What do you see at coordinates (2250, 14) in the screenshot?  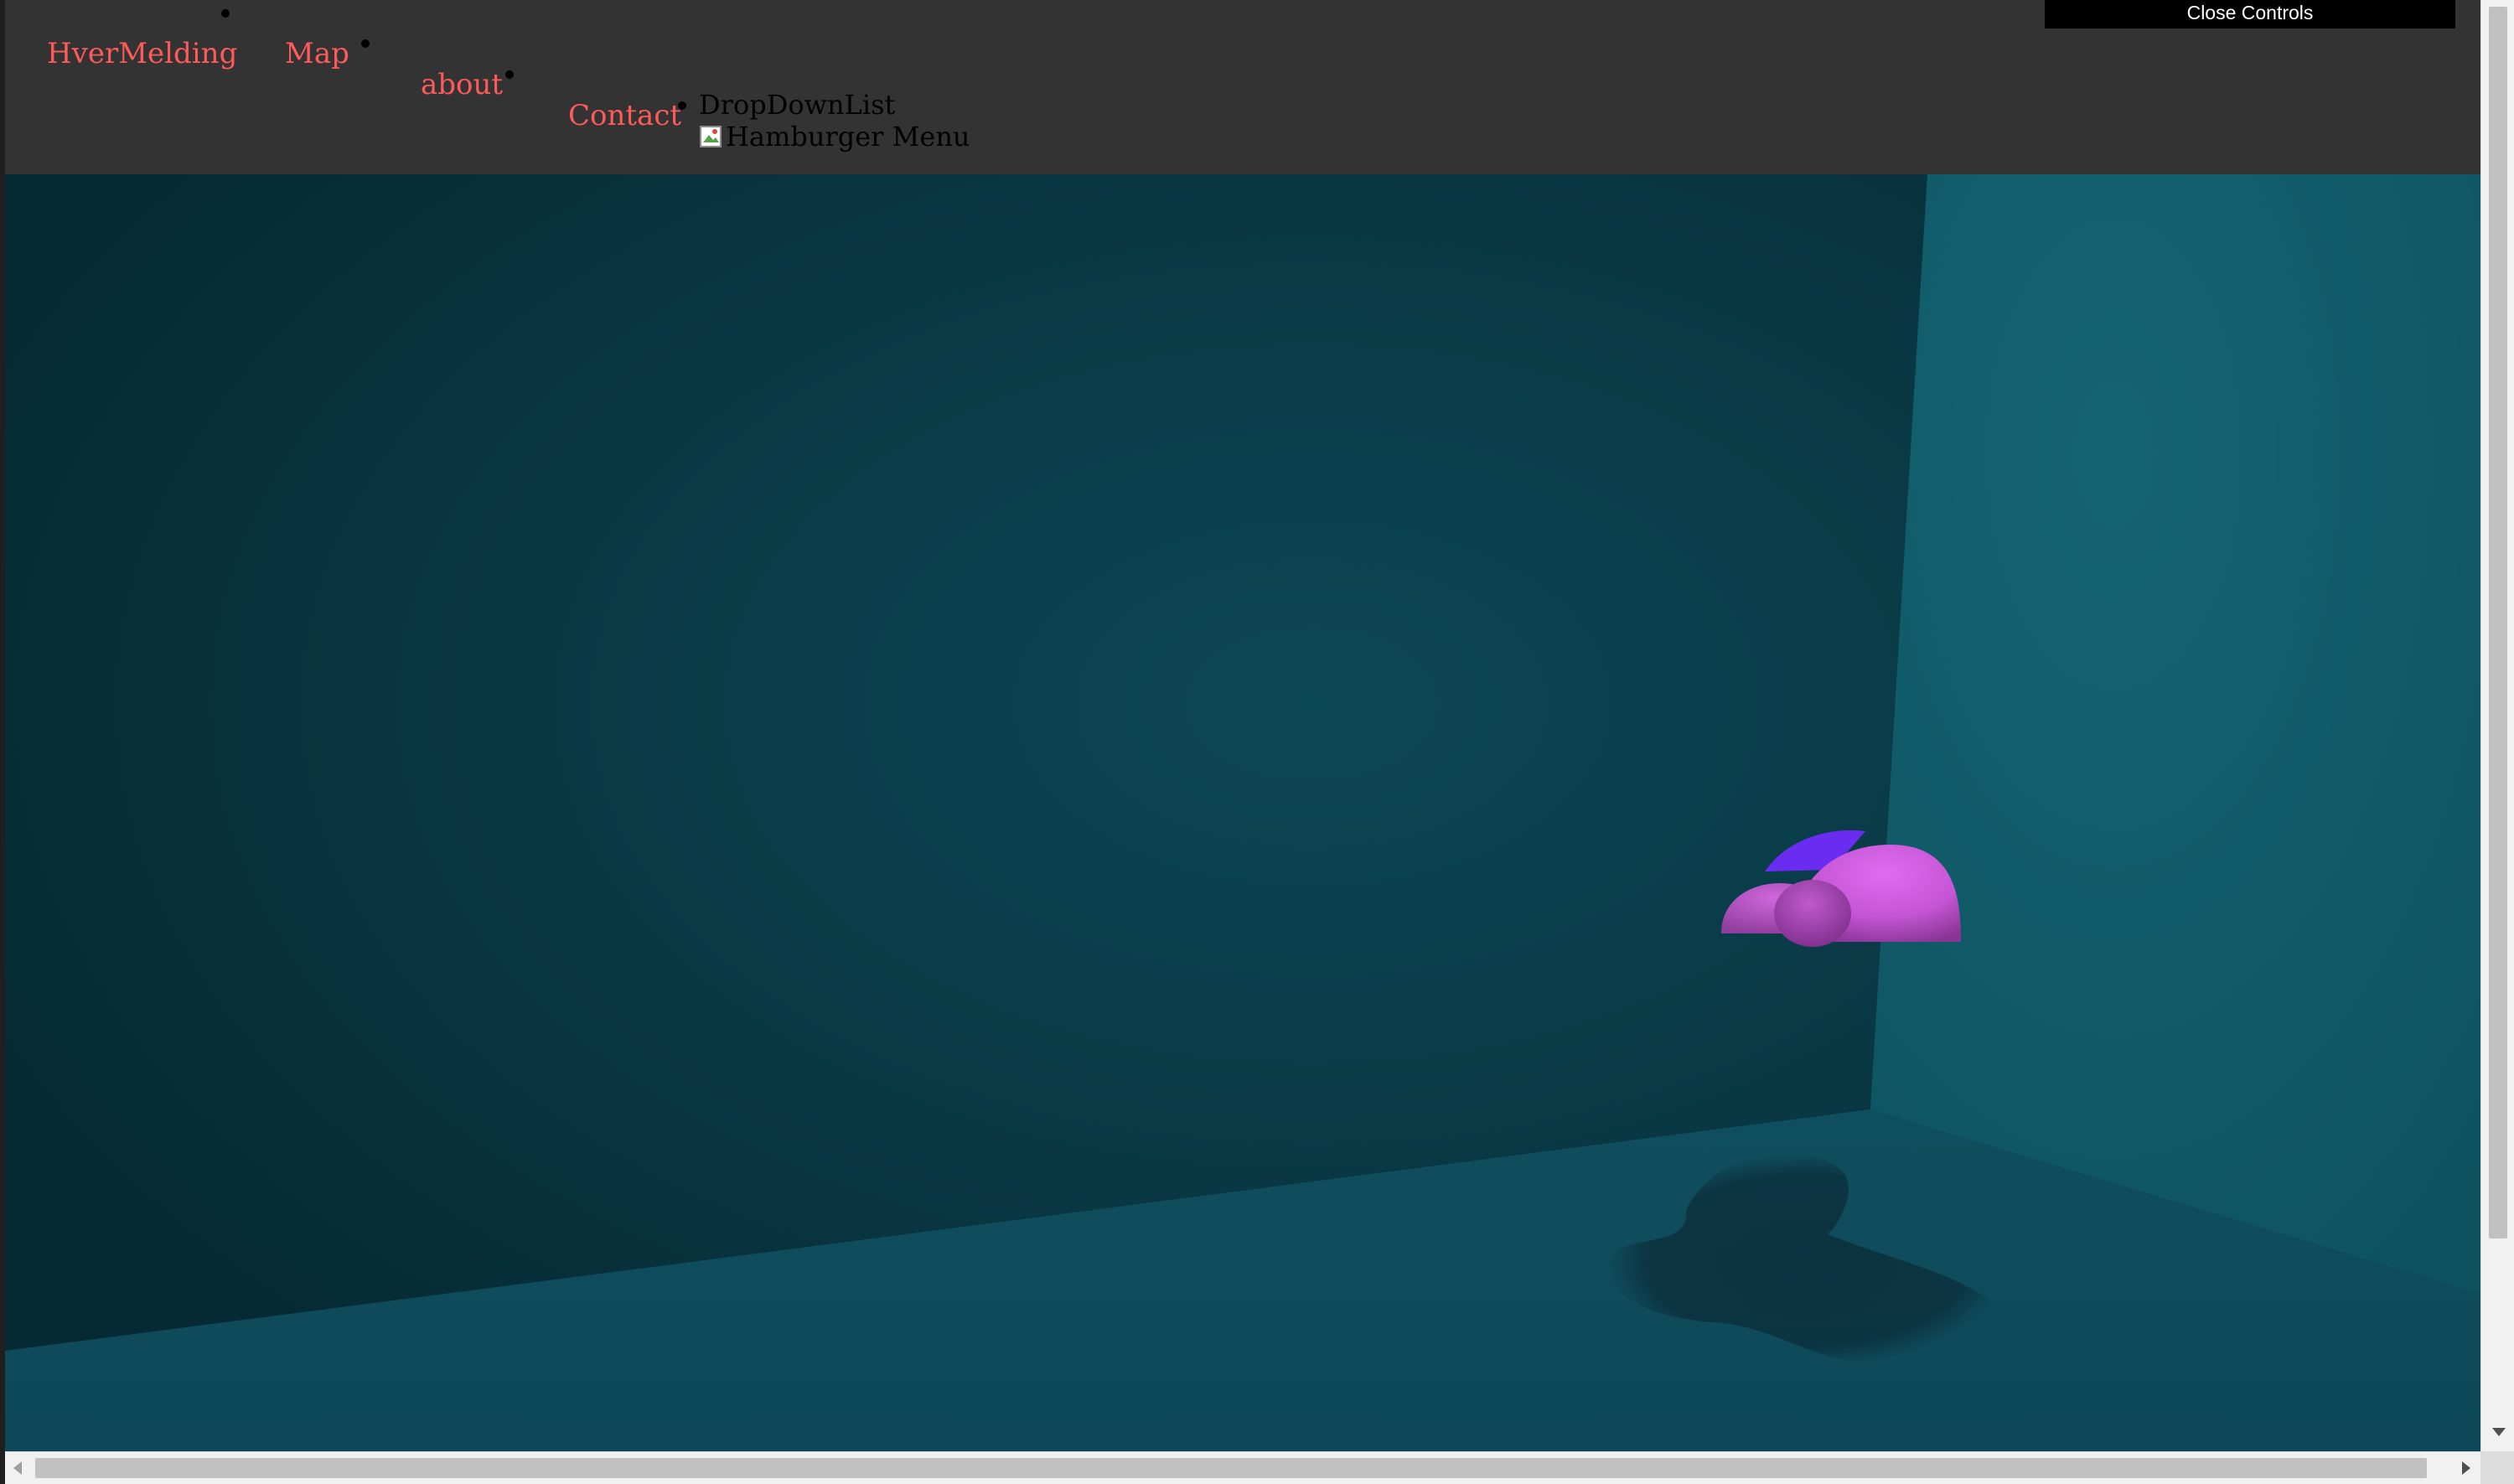 I see `close-controls-button: Close Controls` at bounding box center [2250, 14].